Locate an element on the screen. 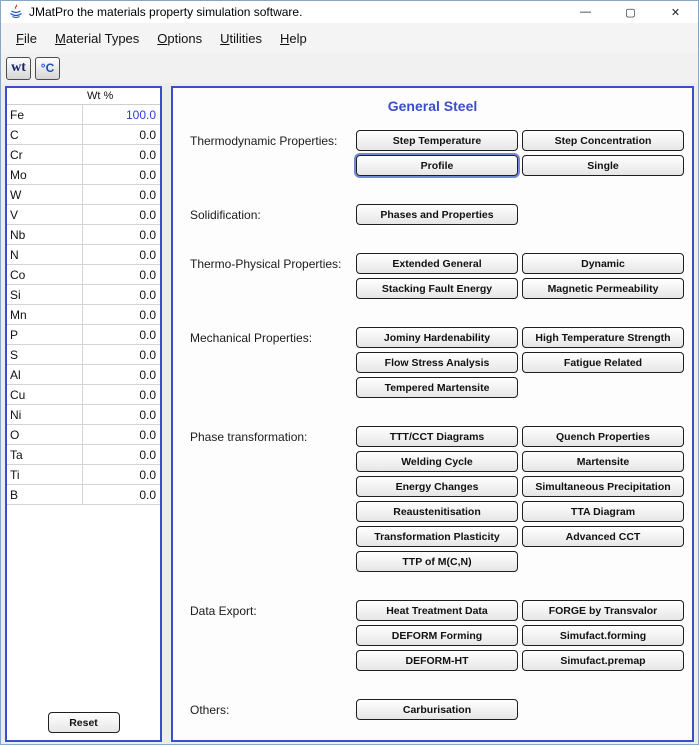  transformation-plasticity-button: Transformation Plasticity is located at coordinates (437, 536).